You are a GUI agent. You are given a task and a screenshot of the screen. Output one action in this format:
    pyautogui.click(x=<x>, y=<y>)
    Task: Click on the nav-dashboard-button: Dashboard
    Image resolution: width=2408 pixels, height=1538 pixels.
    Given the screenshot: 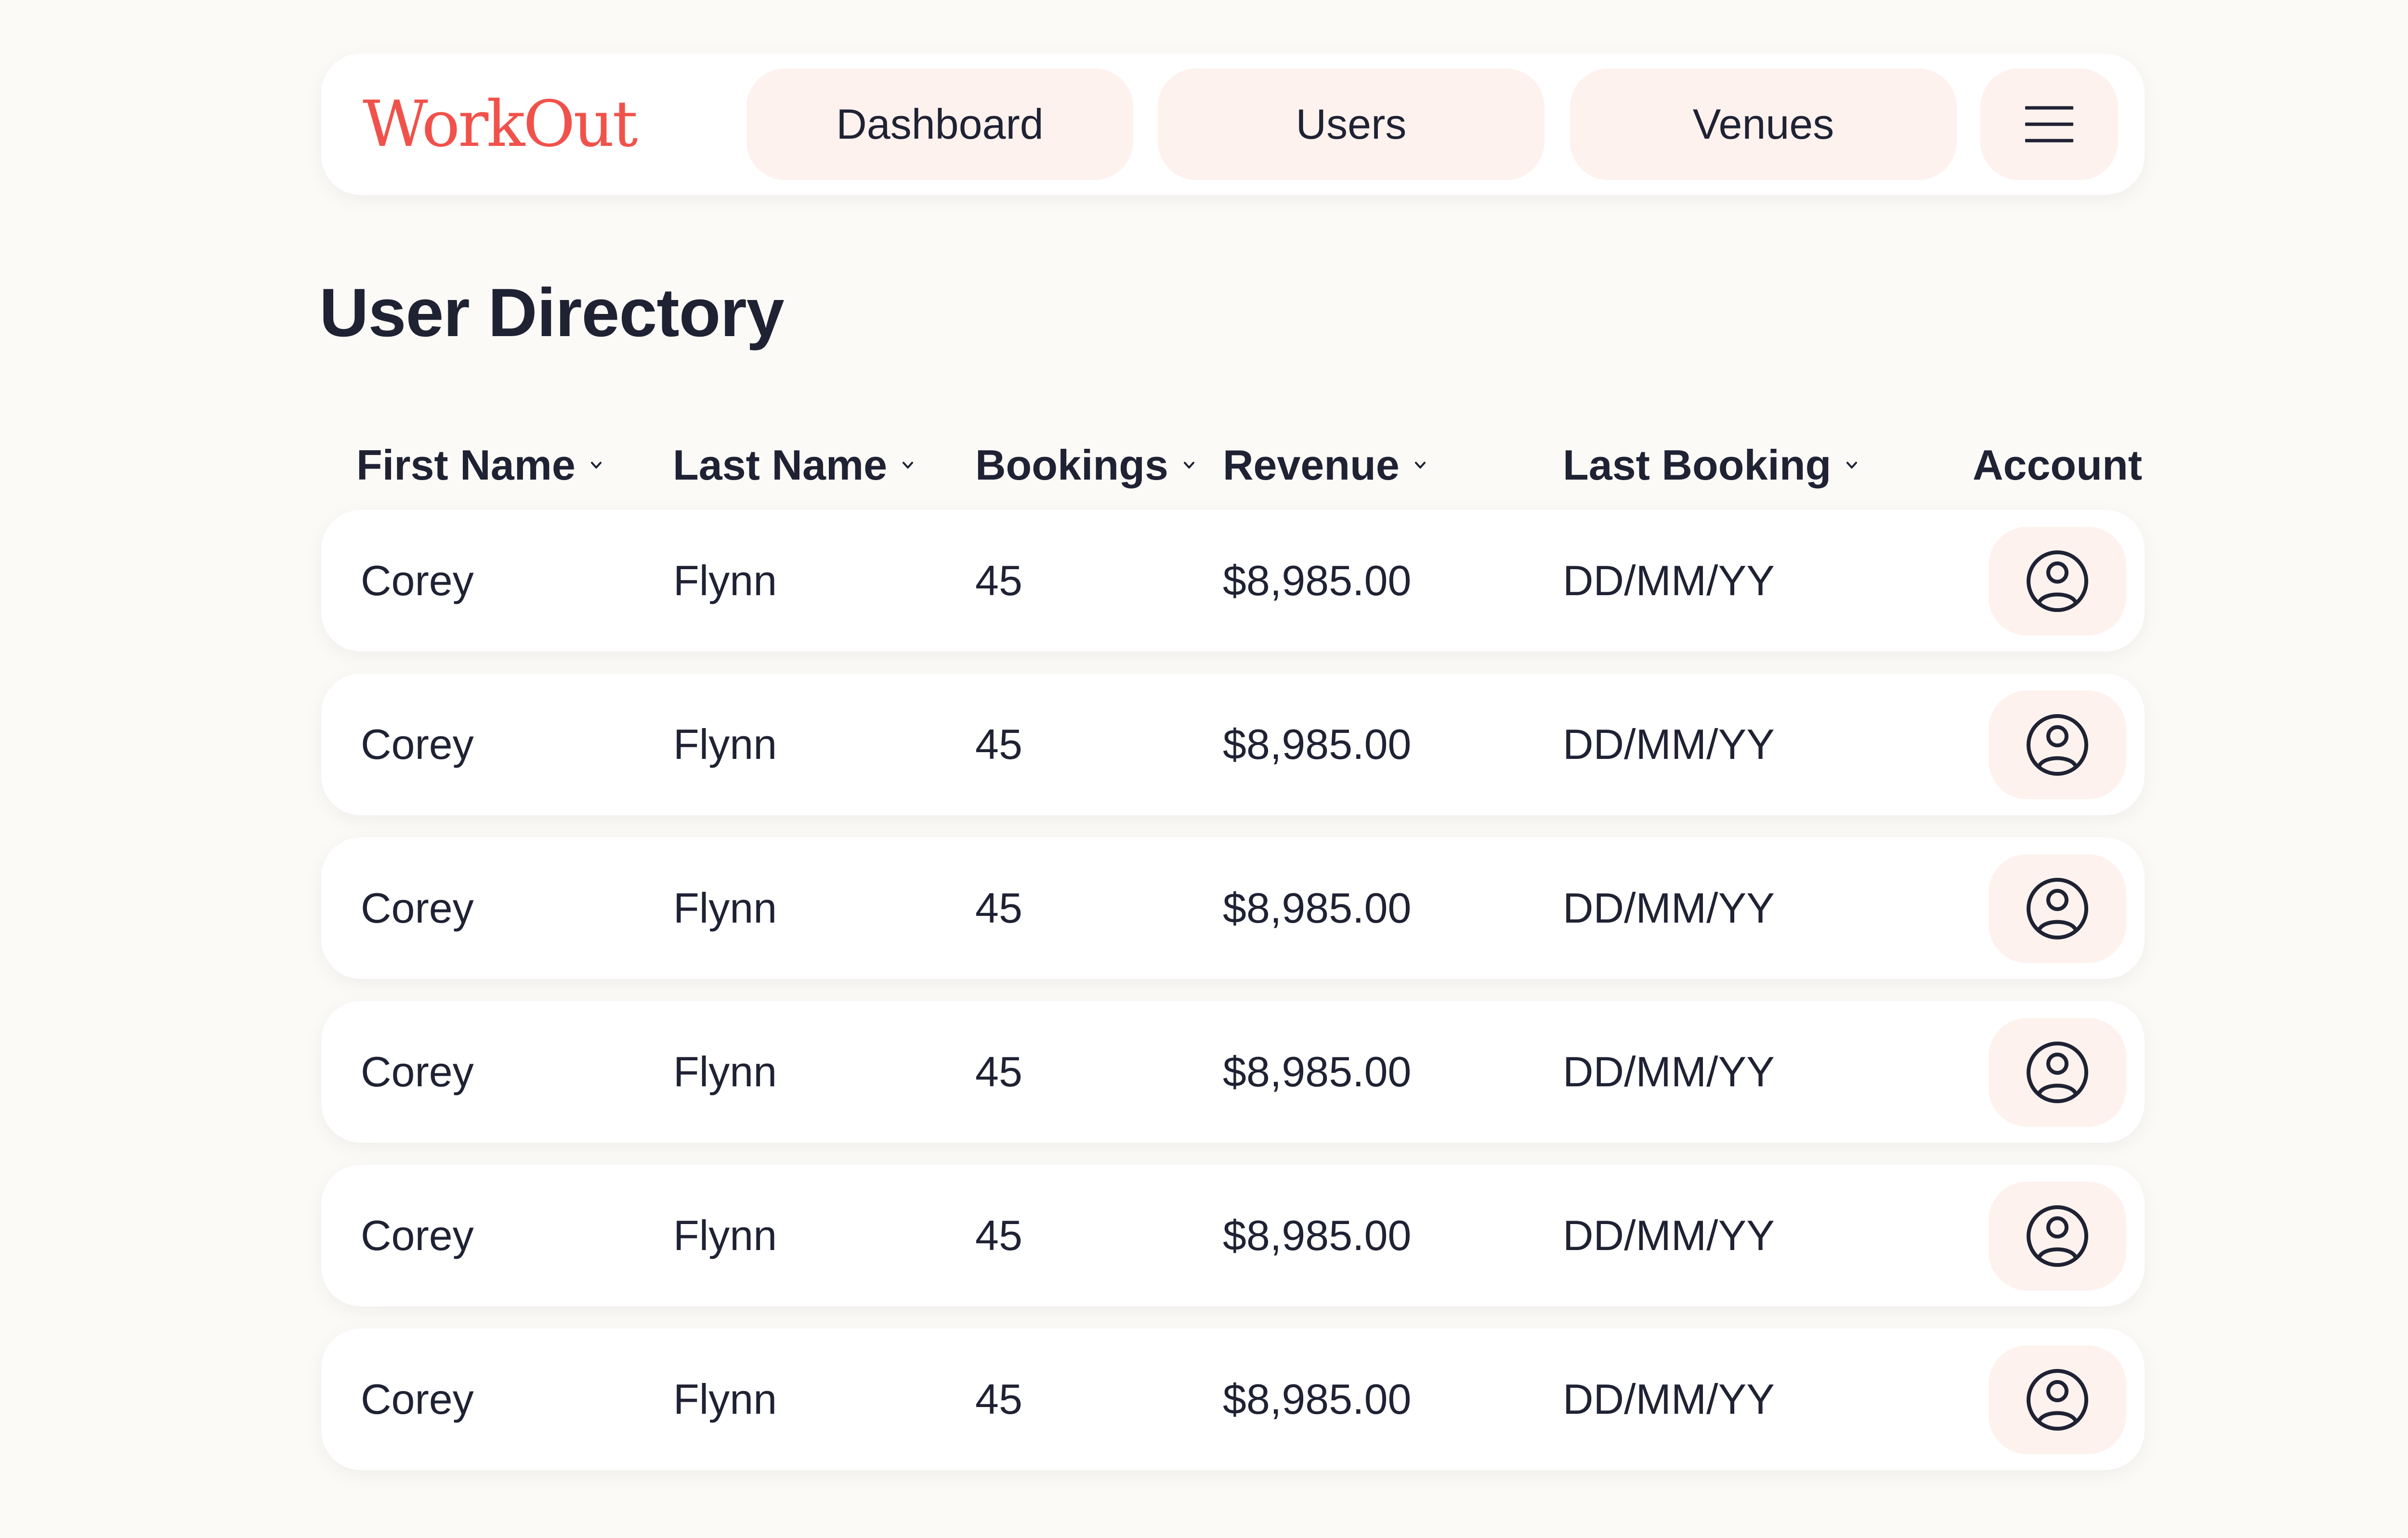 What is the action you would take?
    pyautogui.click(x=939, y=124)
    